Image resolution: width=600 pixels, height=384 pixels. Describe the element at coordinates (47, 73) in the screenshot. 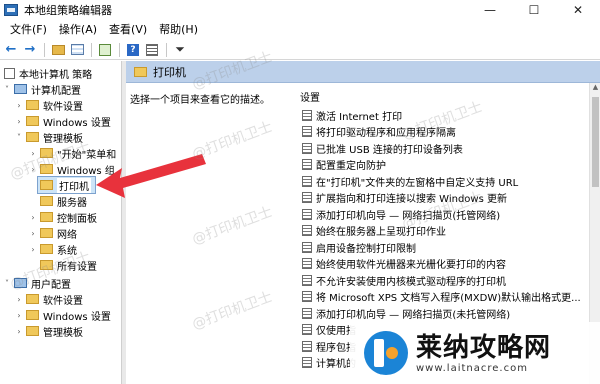

I see `tree-item-local-policy: 本地计算机 策略` at that location.